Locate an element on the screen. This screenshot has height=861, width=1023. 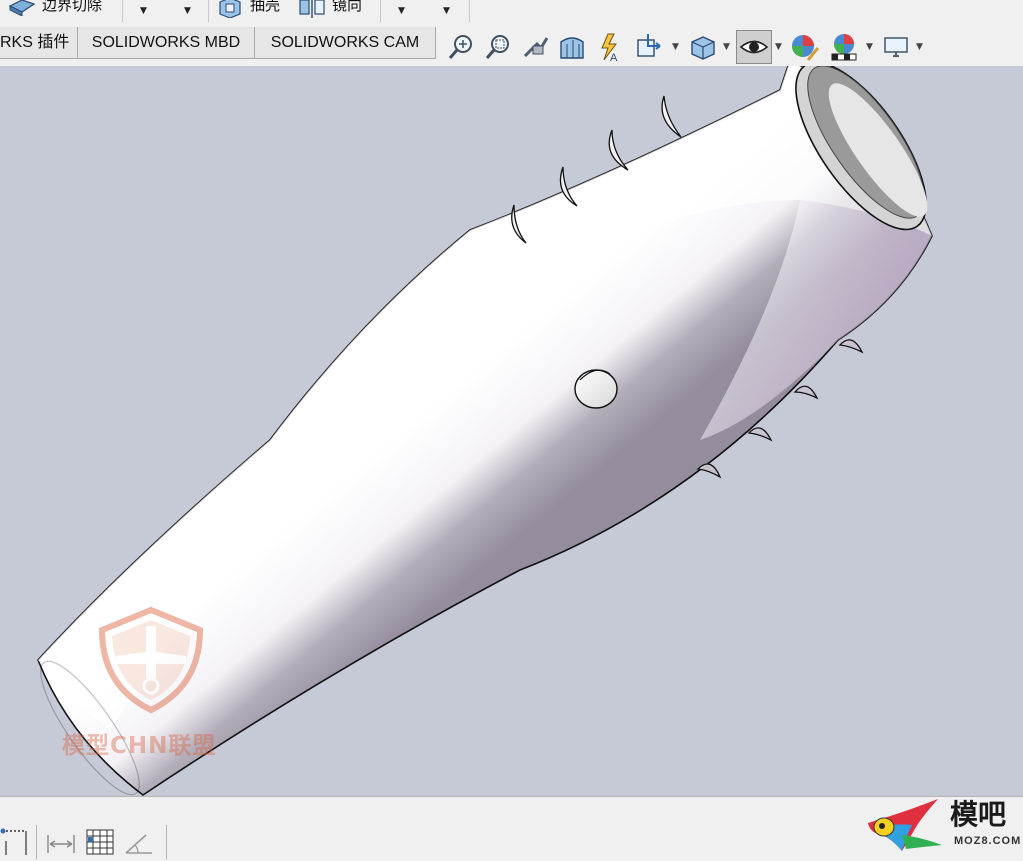
display-style-icon is located at coordinates (703, 47).